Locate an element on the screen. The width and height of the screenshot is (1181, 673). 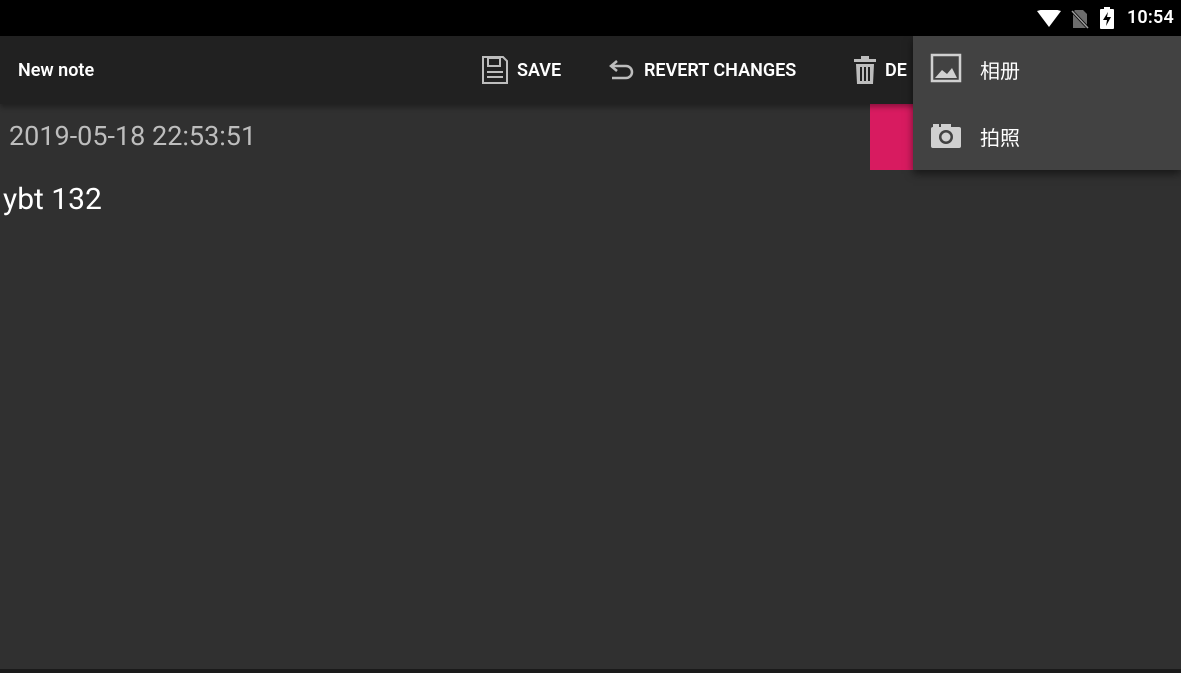
battery-charging-icon is located at coordinates (1107, 20).